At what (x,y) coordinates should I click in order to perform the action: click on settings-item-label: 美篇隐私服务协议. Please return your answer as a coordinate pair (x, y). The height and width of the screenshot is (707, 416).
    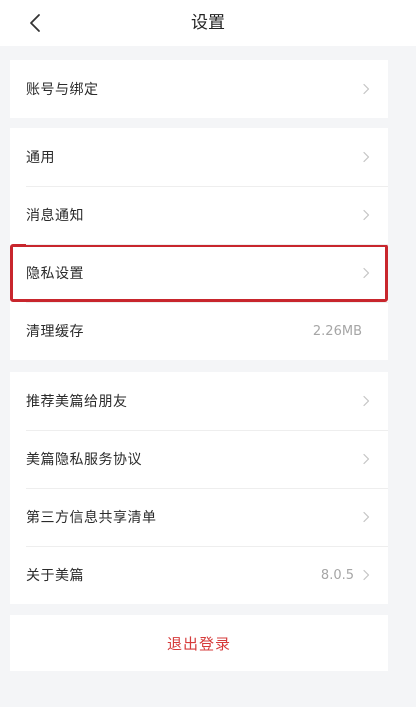
    Looking at the image, I should click on (84, 460).